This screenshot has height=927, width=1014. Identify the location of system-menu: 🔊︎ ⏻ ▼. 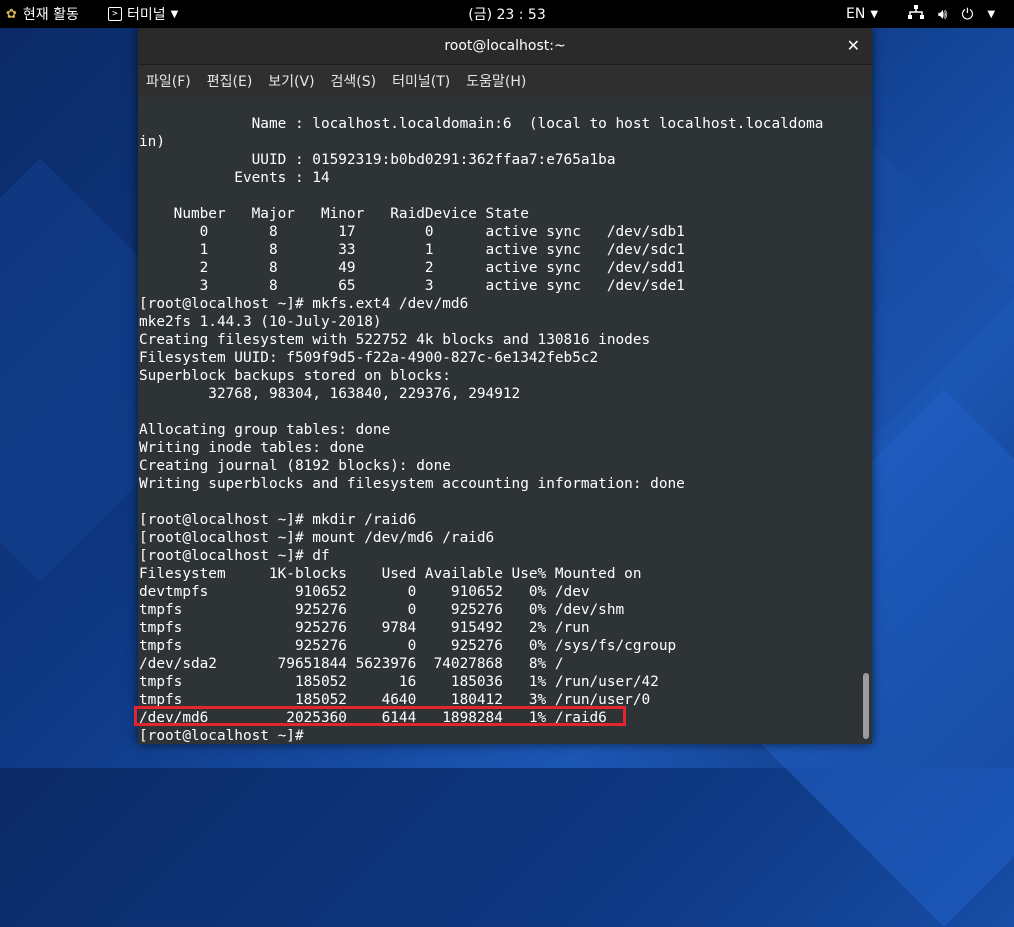
(951, 14).